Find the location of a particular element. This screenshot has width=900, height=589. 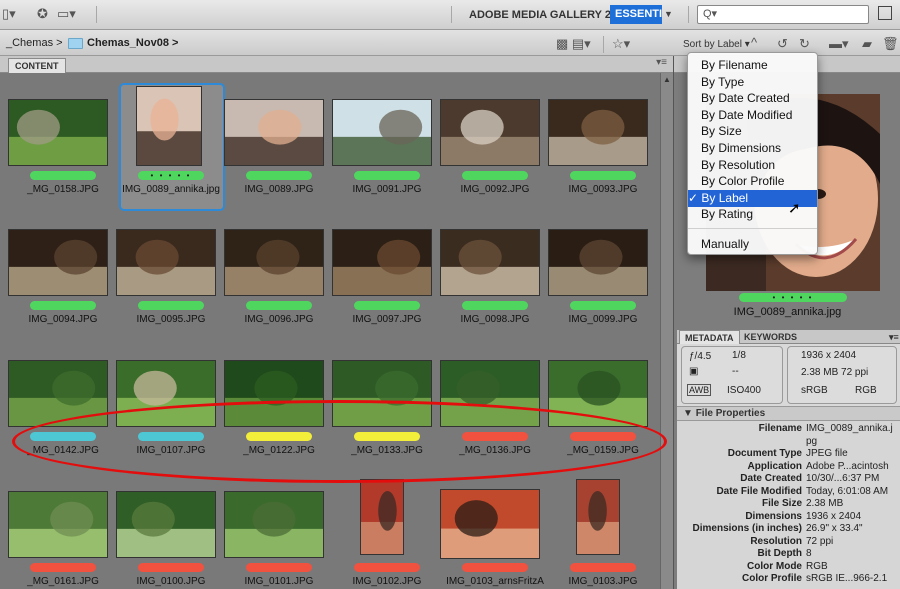

thumbnail-filename: IMG_0099.JPG is located at coordinates (603, 319).